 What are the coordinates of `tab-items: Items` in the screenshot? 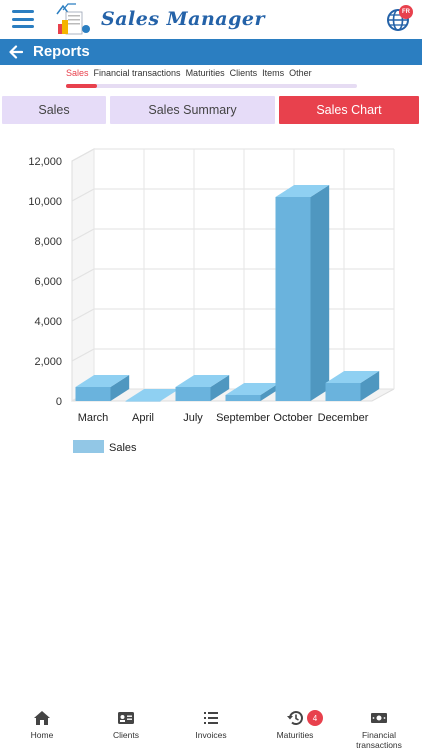 It's located at (273, 76).